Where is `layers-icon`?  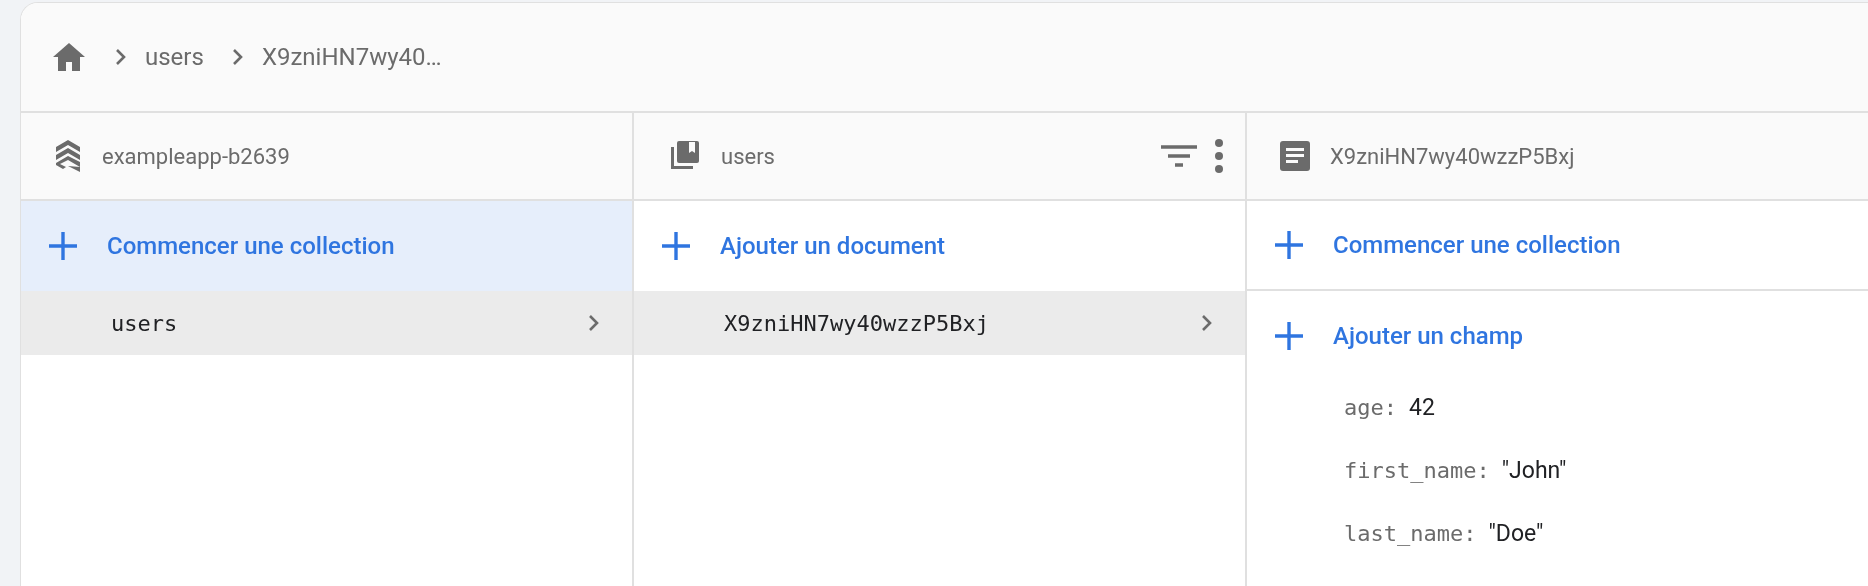 layers-icon is located at coordinates (68, 156).